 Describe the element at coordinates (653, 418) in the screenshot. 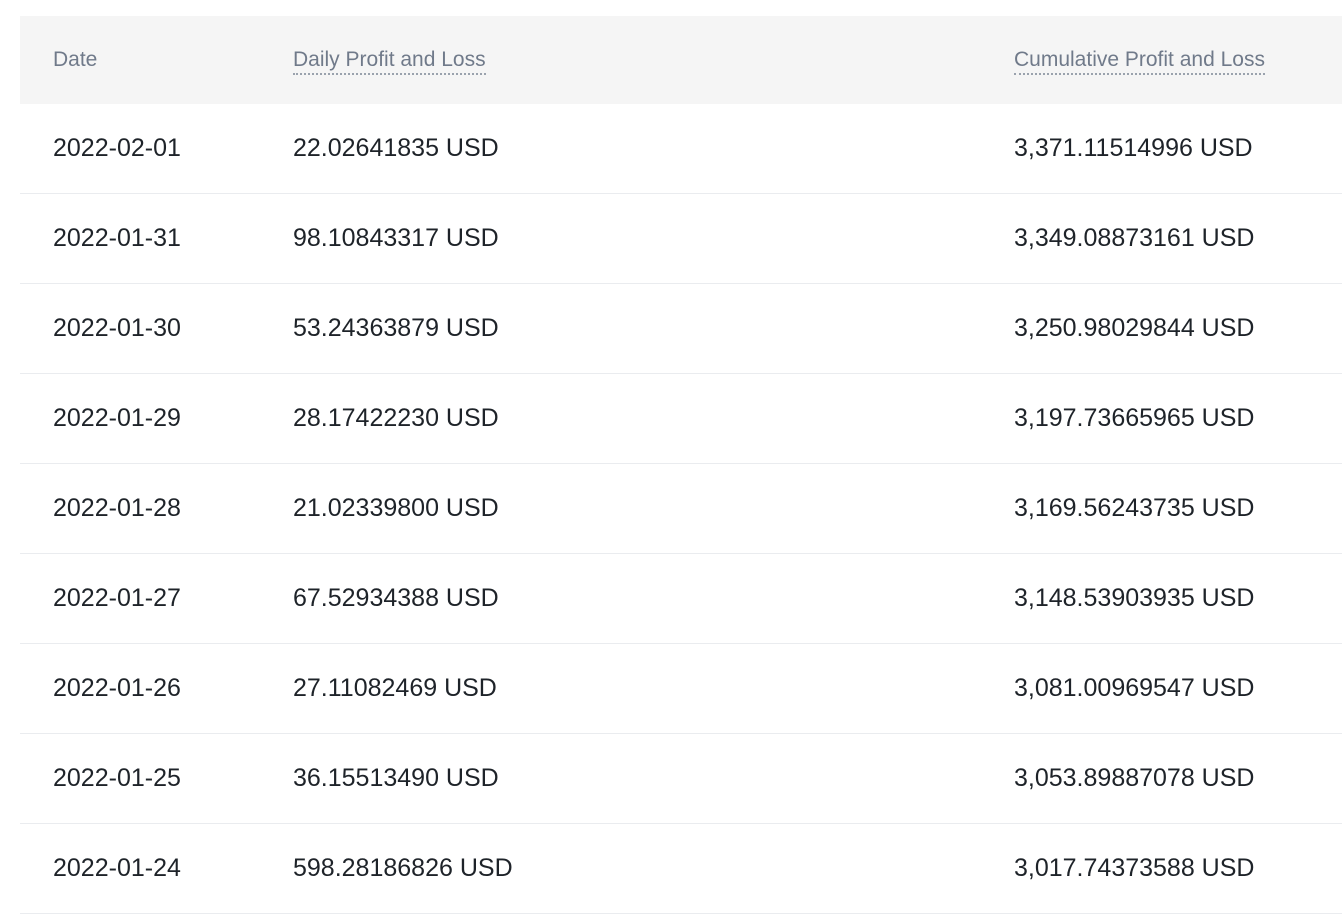

I see `cell-daily-pnl: 28.17422230 USD` at that location.